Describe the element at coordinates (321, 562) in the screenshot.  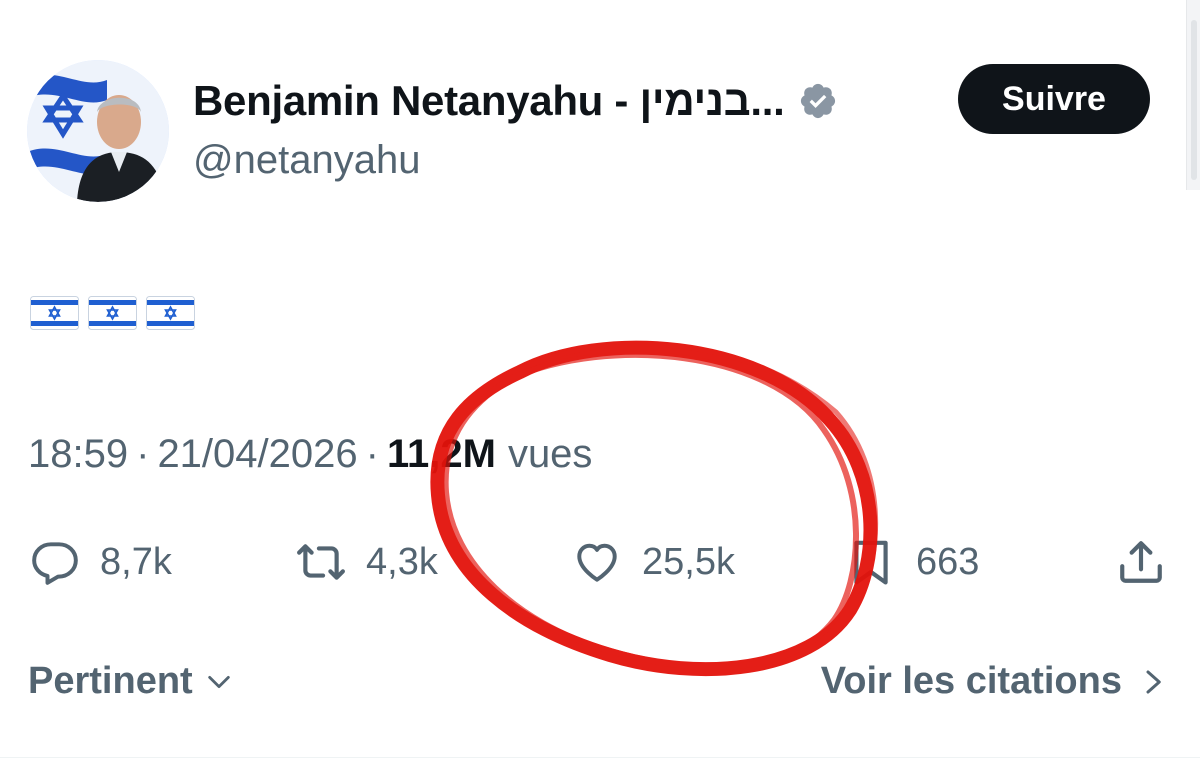
I see `repost-icon` at that location.